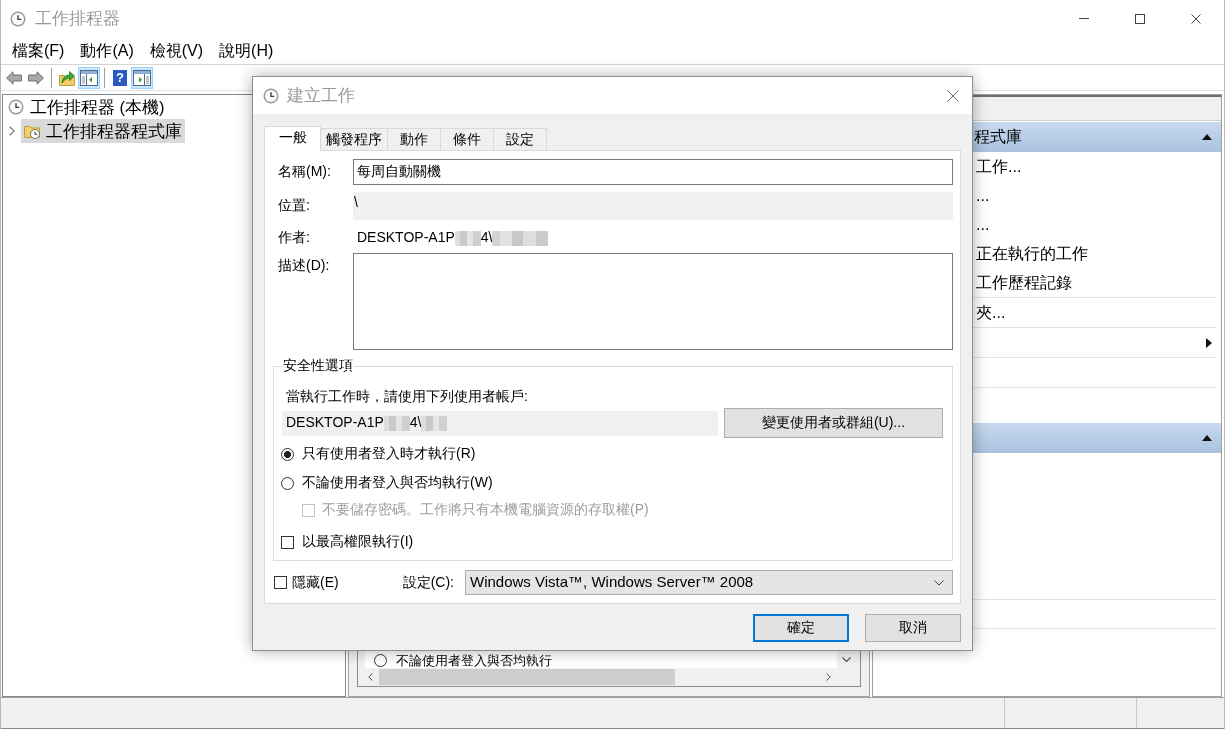 The image size is (1225, 729). What do you see at coordinates (176, 50) in the screenshot?
I see `menu-item: 檢視(V)` at bounding box center [176, 50].